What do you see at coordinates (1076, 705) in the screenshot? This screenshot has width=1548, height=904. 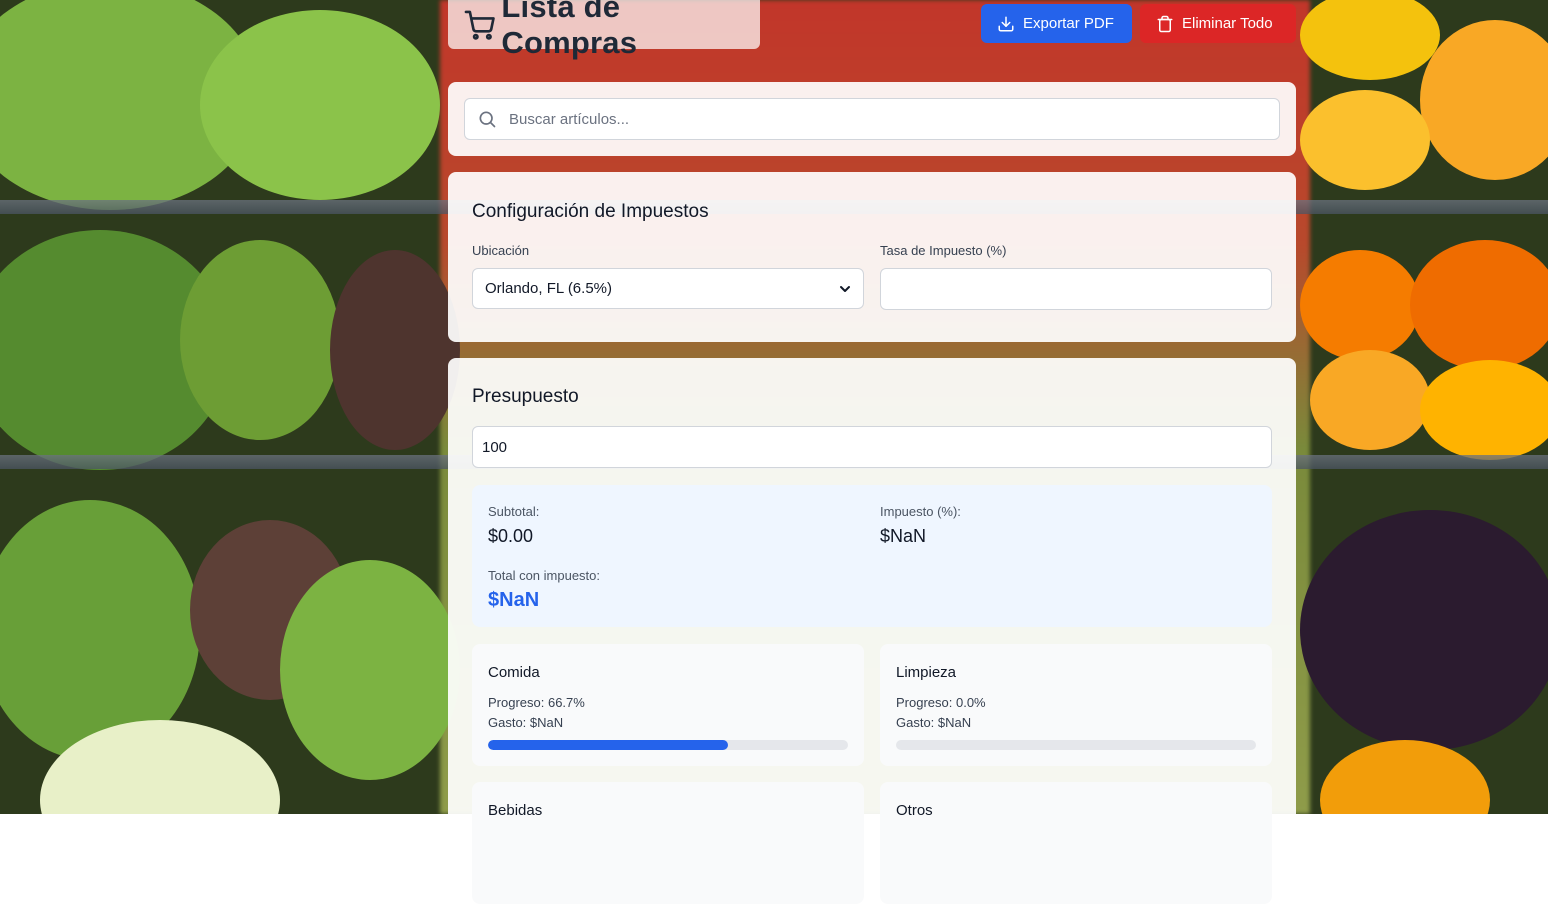 I see `category-card-limpieza: Limpieza Progreso: 0.0% Gasto: $NaN` at bounding box center [1076, 705].